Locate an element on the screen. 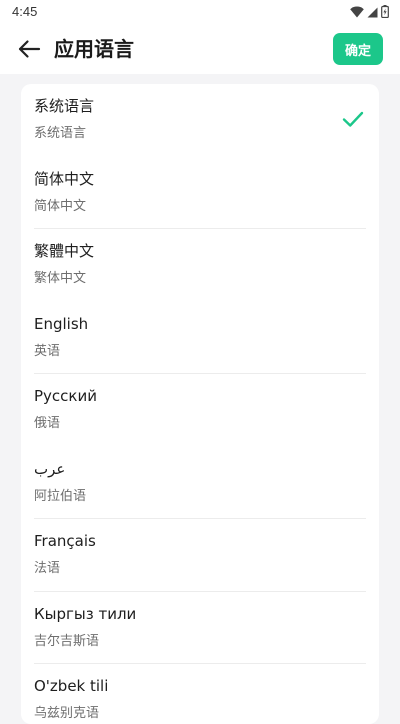 This screenshot has width=400, height=724. language-native-label: English is located at coordinates (61, 323).